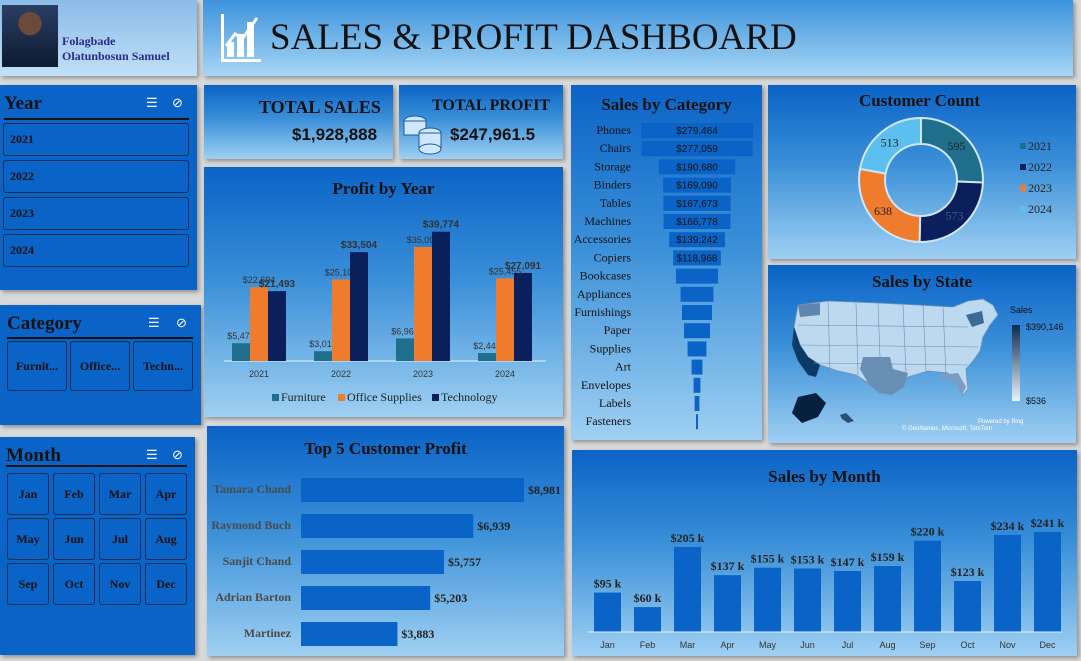 This screenshot has width=1081, height=661. I want to click on map-state-hawaii, so click(847, 418).